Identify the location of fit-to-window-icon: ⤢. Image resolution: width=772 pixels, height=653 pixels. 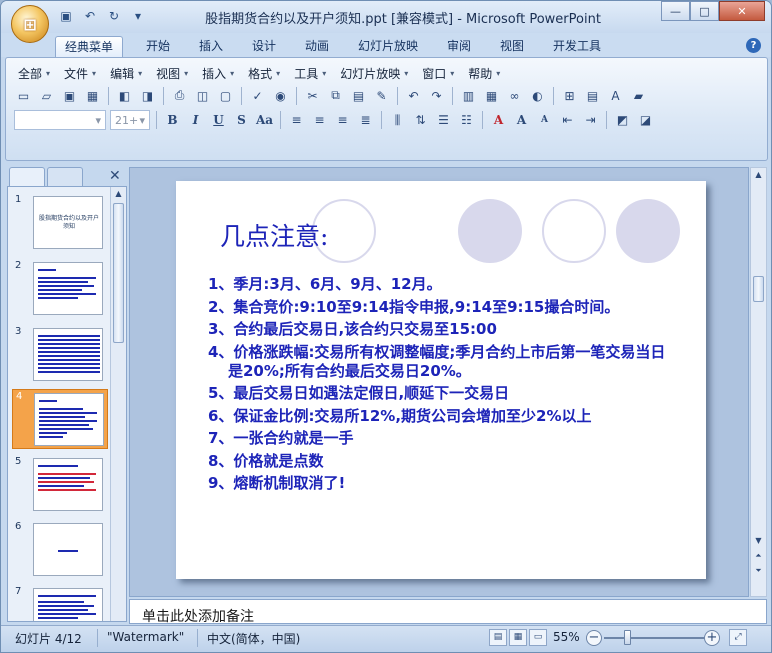
(738, 637).